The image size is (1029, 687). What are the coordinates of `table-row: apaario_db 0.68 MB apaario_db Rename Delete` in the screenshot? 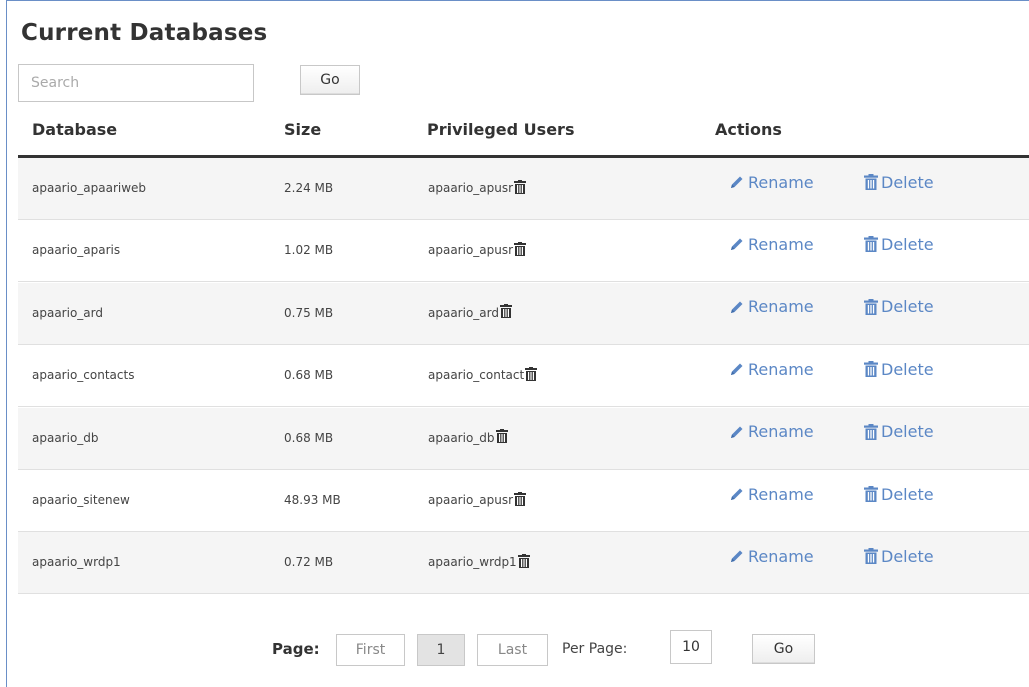 It's located at (523, 438).